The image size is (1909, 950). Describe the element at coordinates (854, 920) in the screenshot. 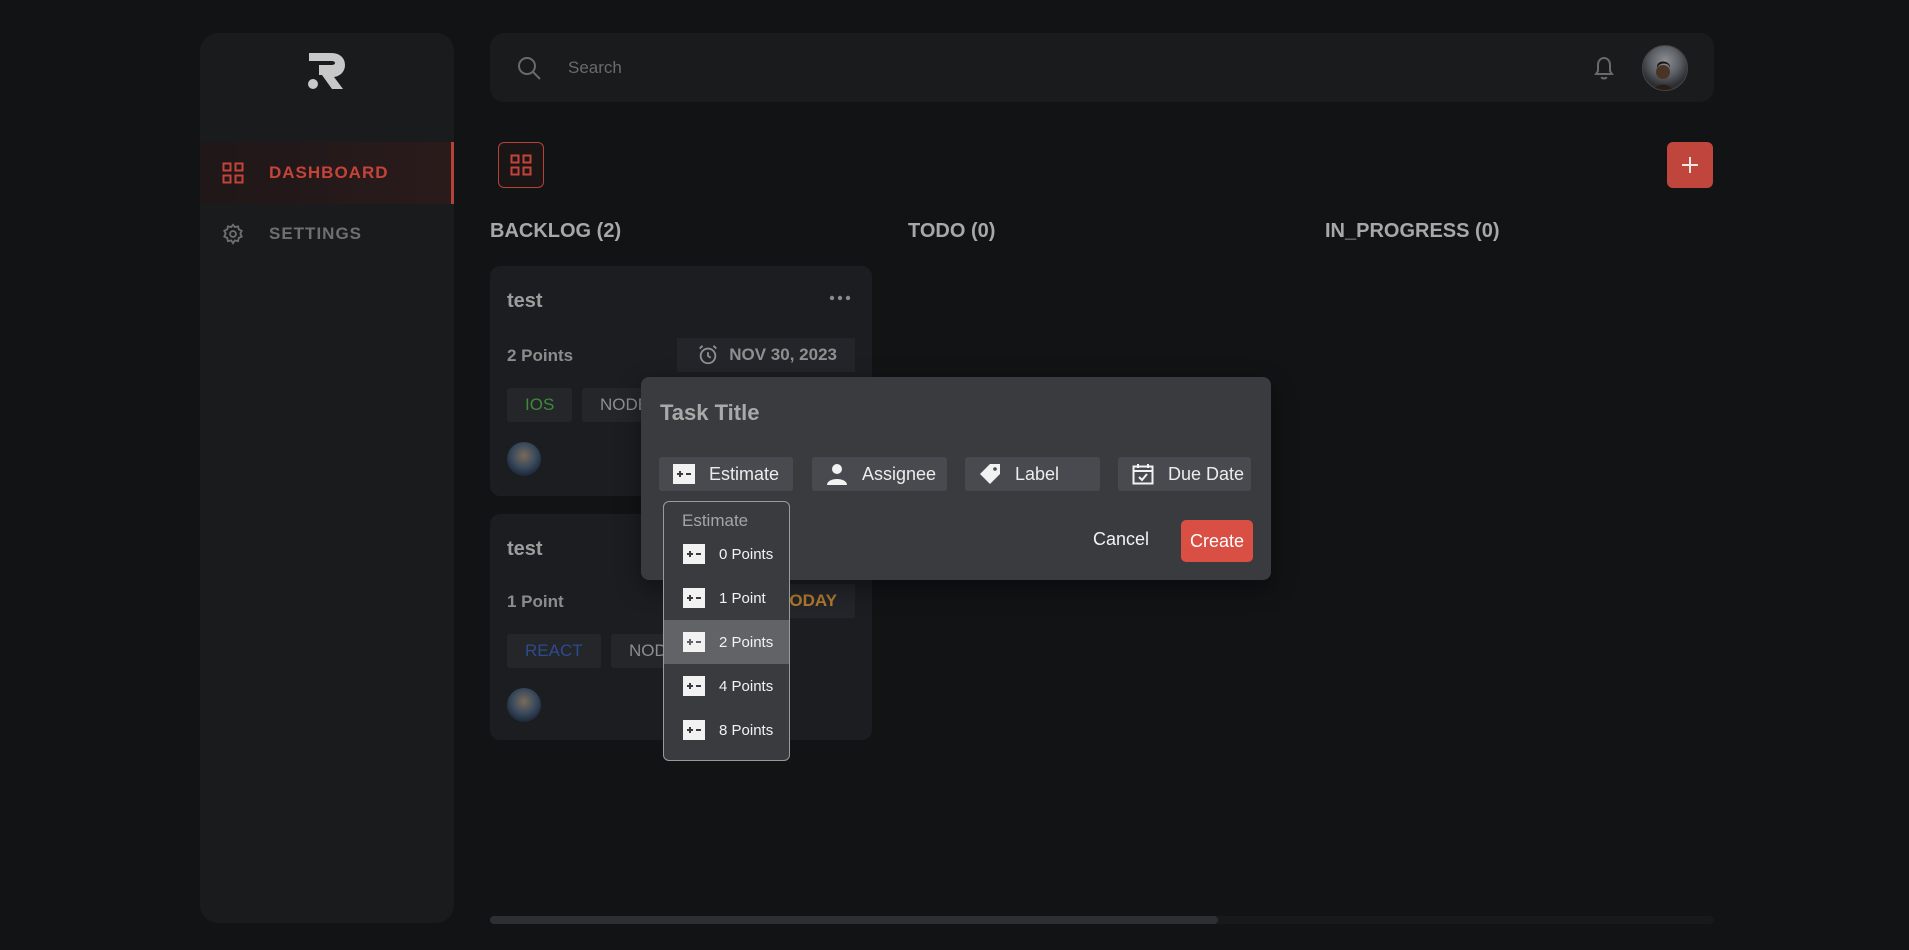

I see `scrollbar-thumb` at that location.